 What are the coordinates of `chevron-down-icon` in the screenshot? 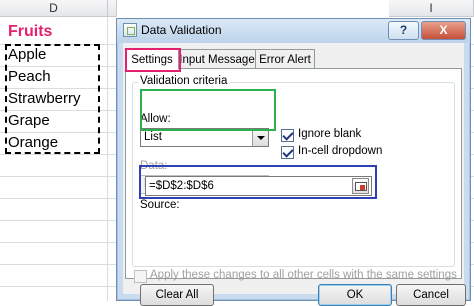 It's located at (260, 137).